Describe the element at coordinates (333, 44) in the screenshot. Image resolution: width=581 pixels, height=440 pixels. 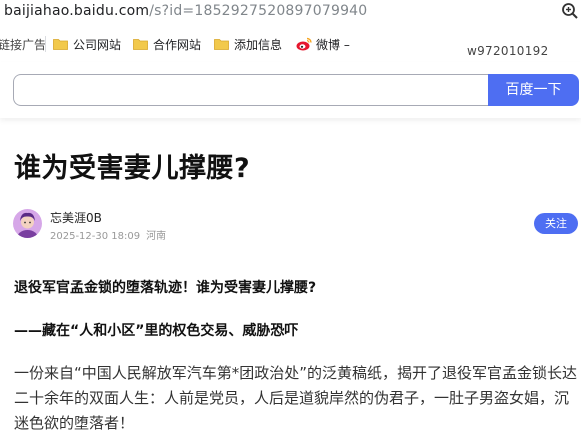
I see `bookmark-label: 微博 –` at that location.